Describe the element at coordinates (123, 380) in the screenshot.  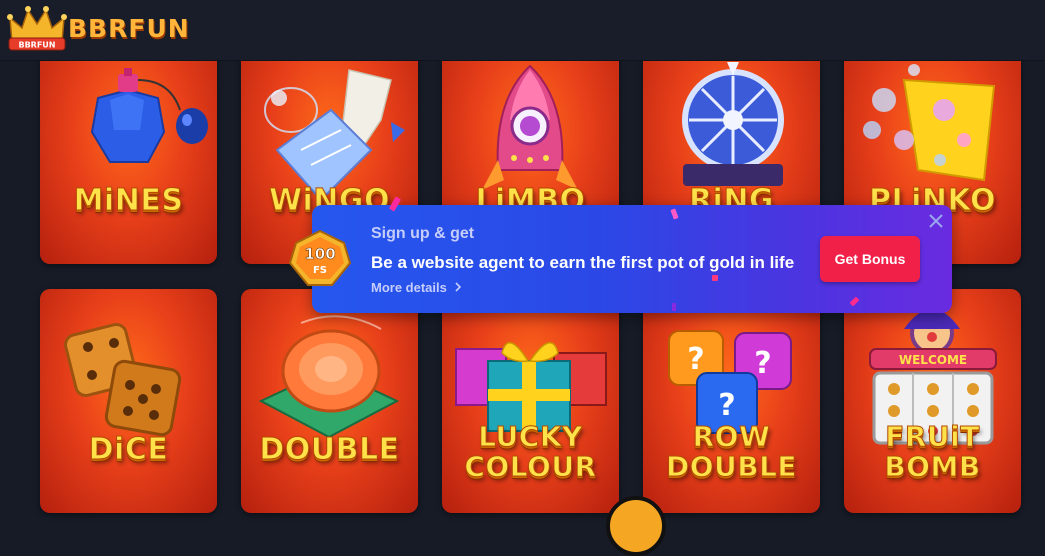
I see `dice-icon` at that location.